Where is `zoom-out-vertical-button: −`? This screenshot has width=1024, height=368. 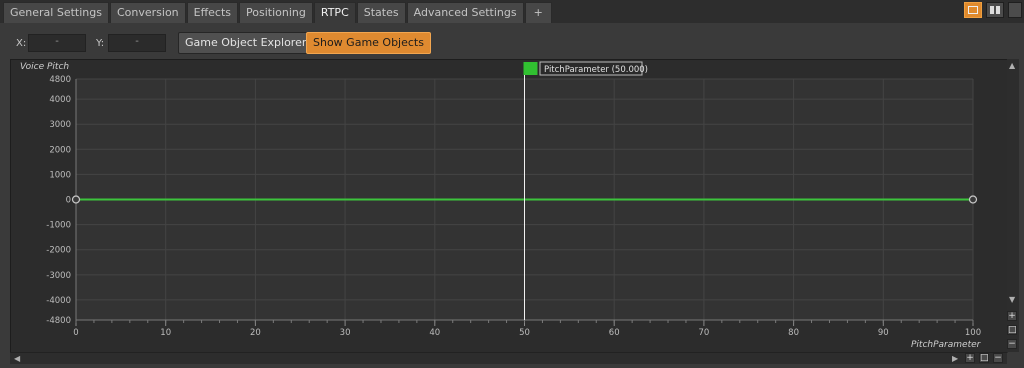
zoom-out-vertical-button: − is located at coordinates (1012, 344).